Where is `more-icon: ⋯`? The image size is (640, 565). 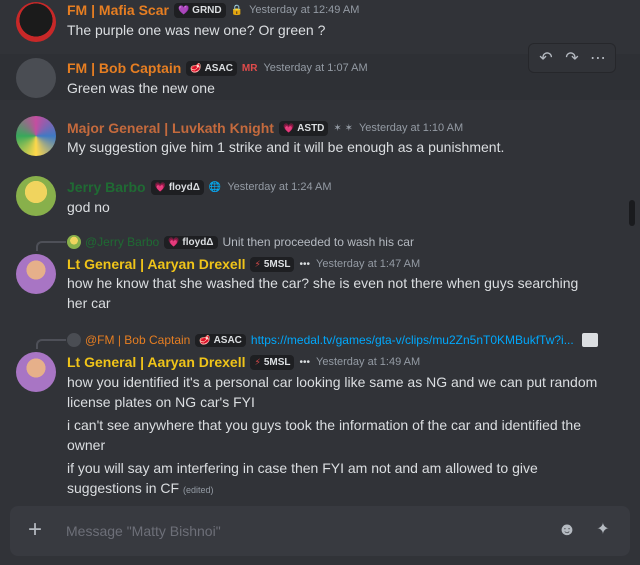
more-icon: ⋯ is located at coordinates (598, 58).